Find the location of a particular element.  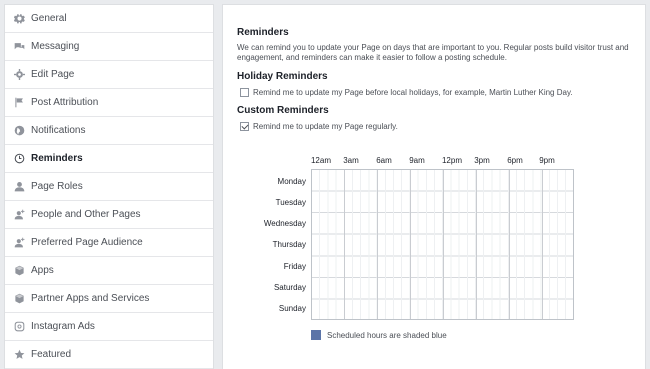

sidebar-item-instagram-ads: Instagram Ads is located at coordinates (109, 327).